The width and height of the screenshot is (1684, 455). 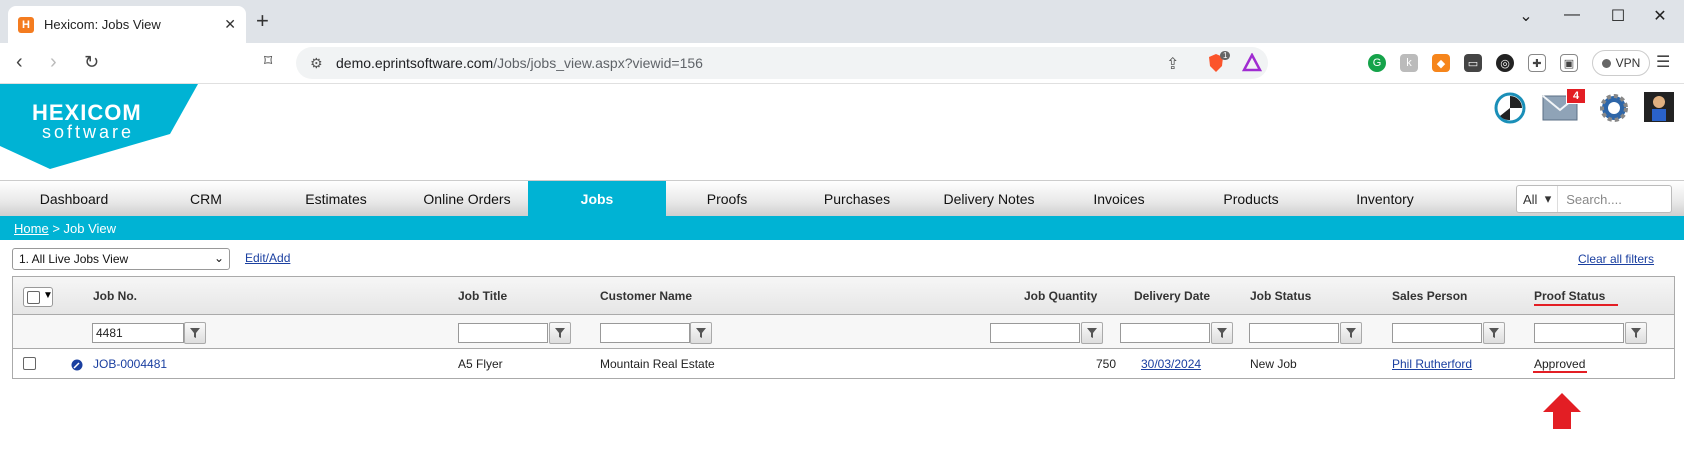 I want to click on cell-sales-person: Phil Rutherford, so click(x=1432, y=364).